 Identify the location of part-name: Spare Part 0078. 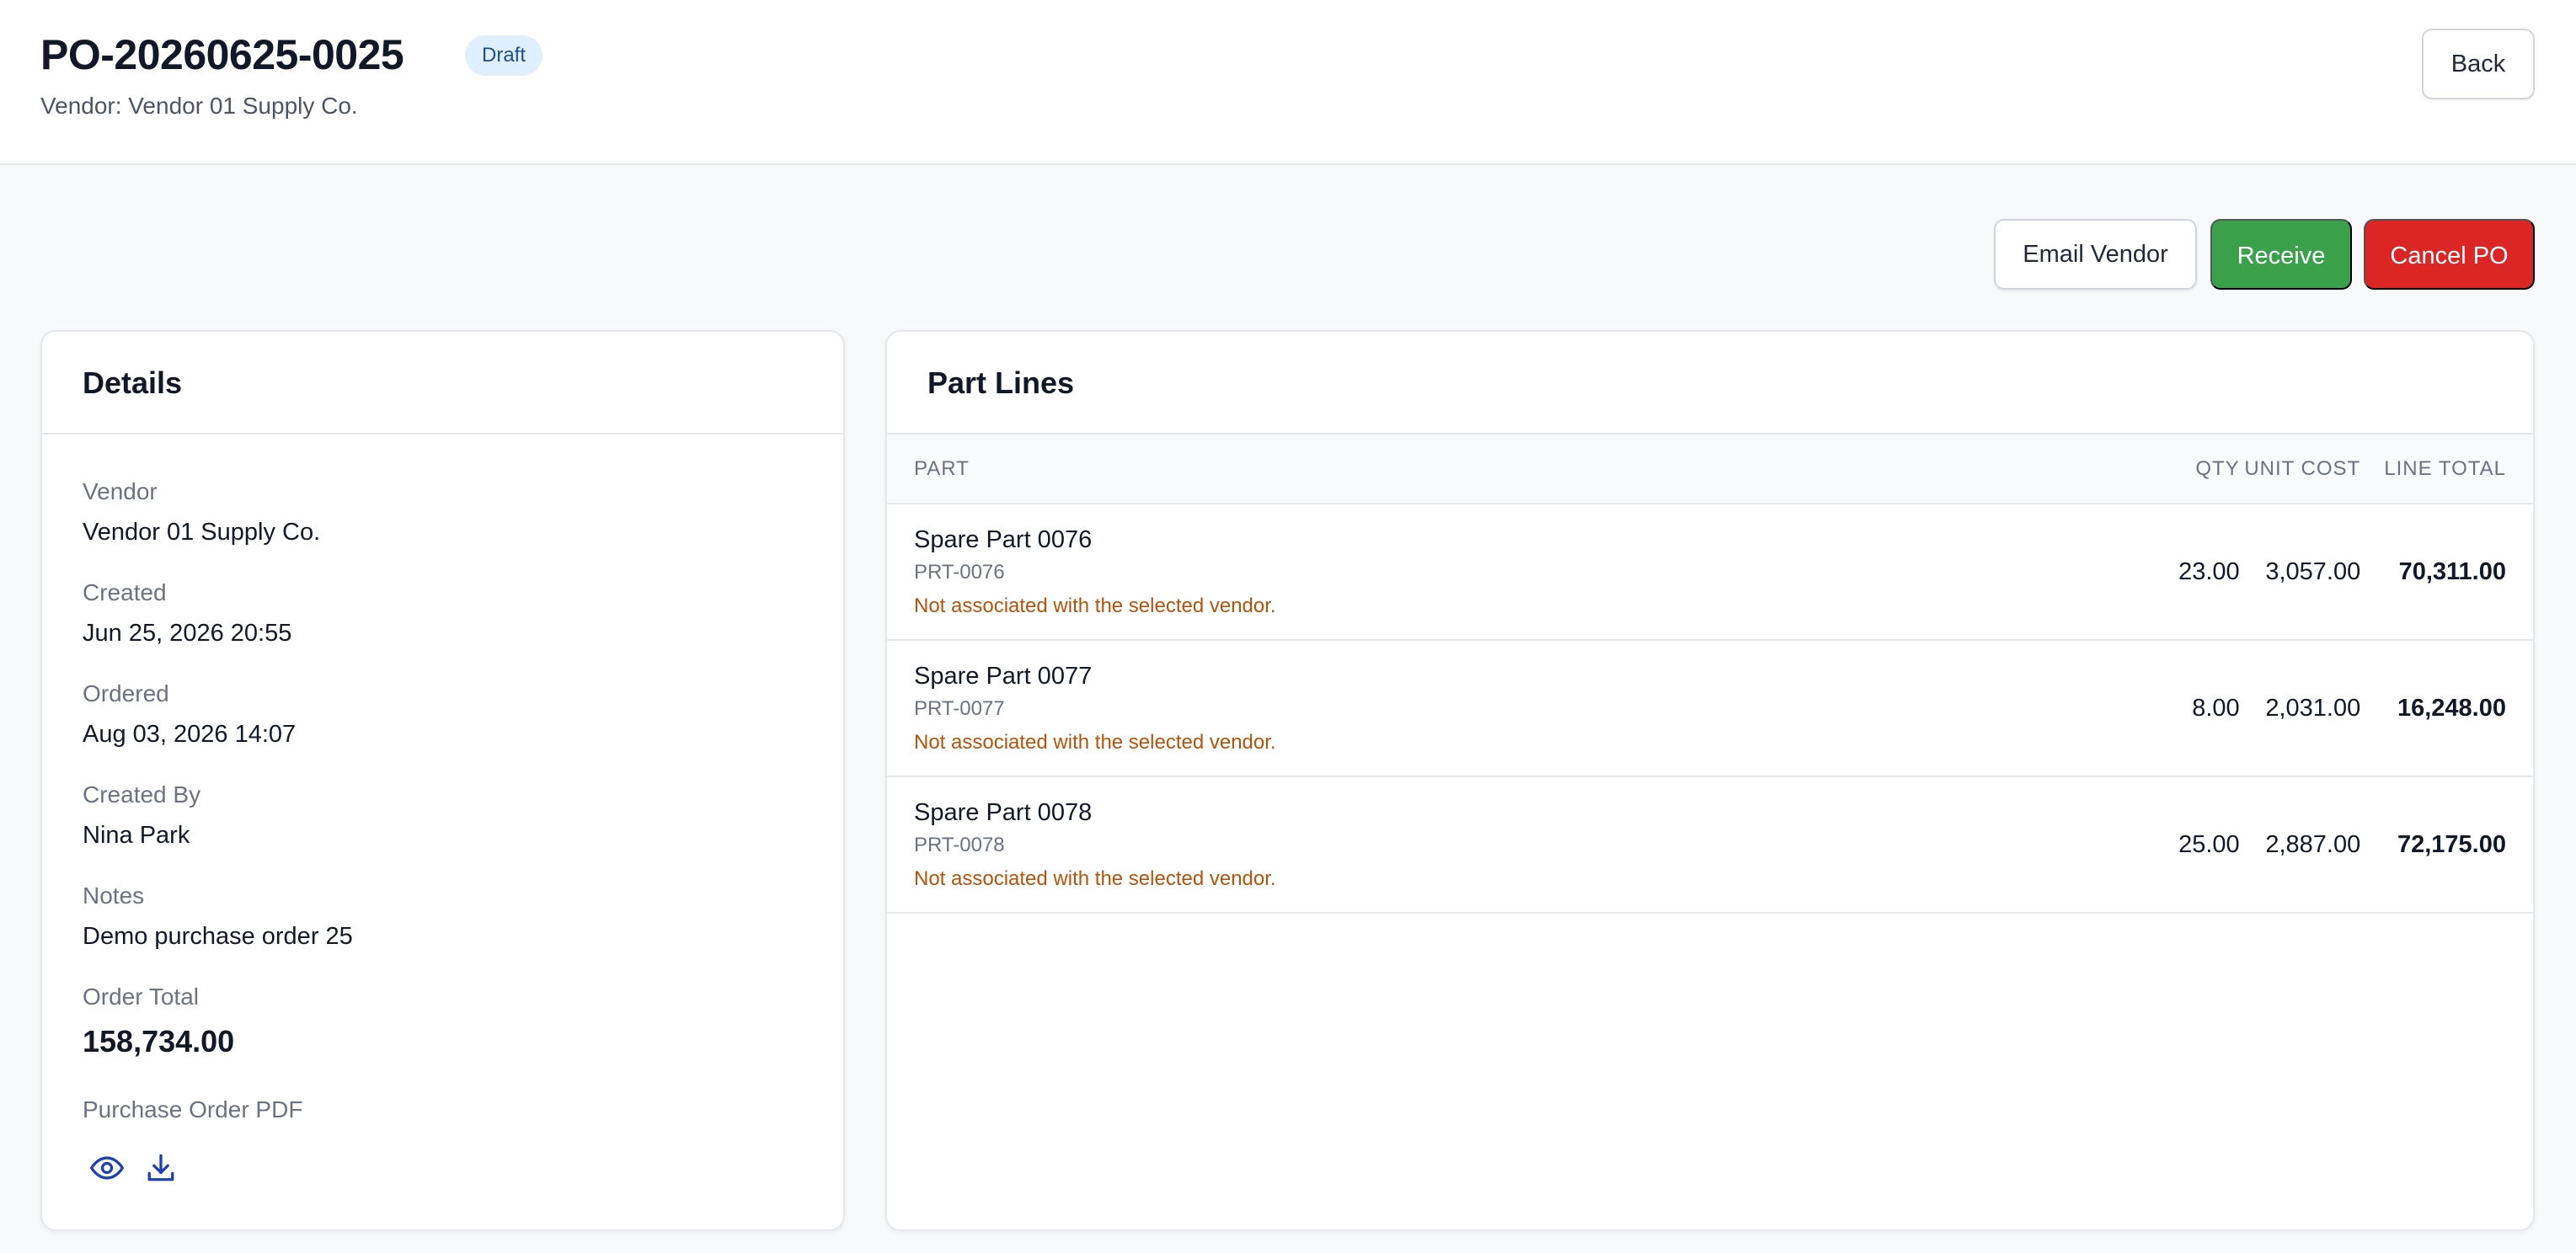
(1003, 812).